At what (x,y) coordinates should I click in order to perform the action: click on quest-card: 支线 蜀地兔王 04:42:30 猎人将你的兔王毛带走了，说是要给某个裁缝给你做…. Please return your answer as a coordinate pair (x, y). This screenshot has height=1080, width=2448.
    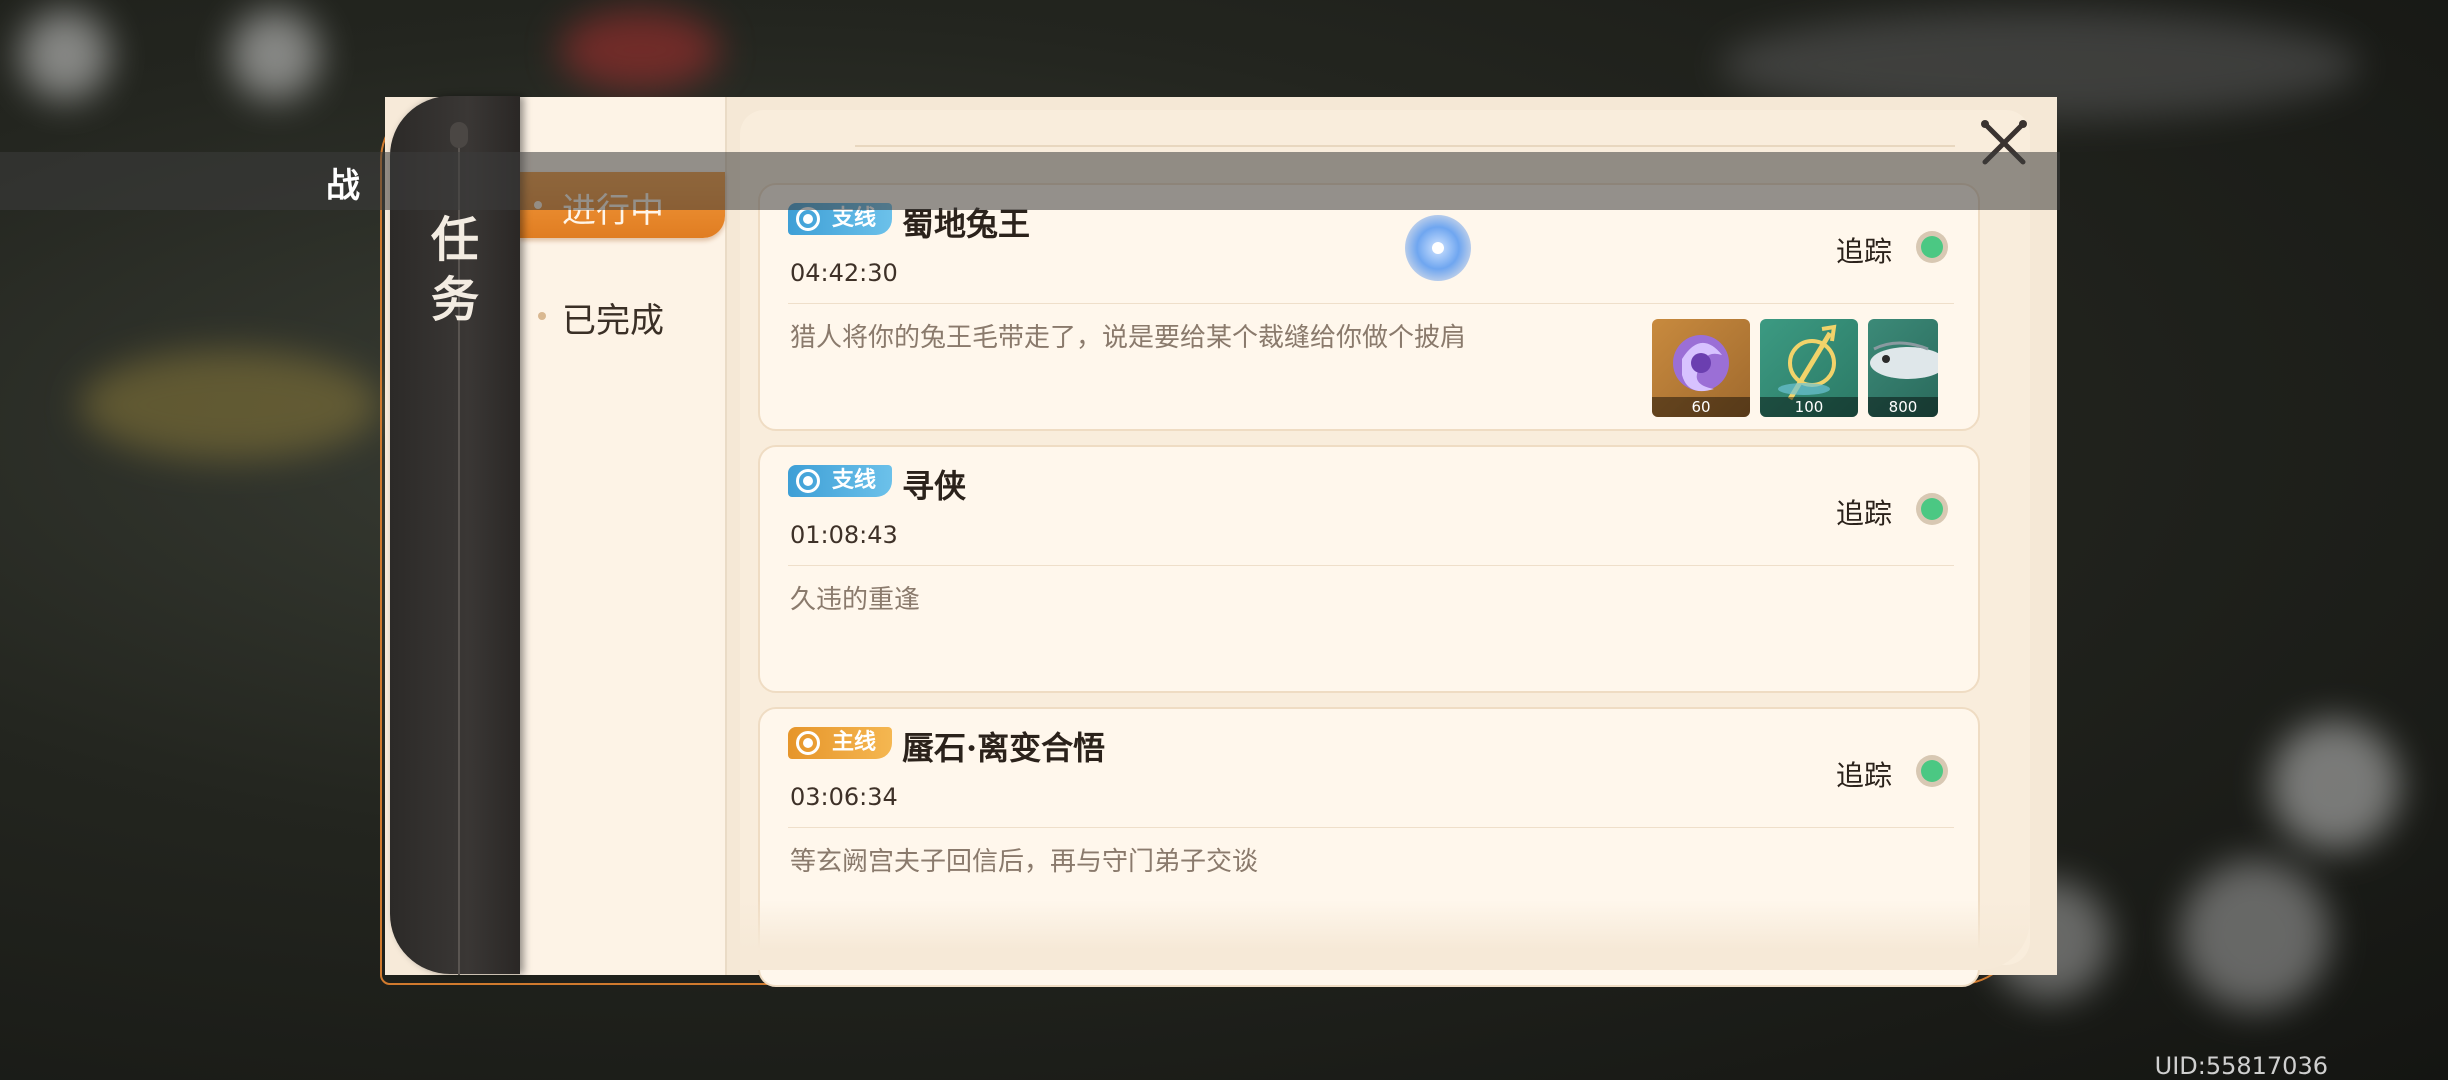
    Looking at the image, I should click on (1369, 307).